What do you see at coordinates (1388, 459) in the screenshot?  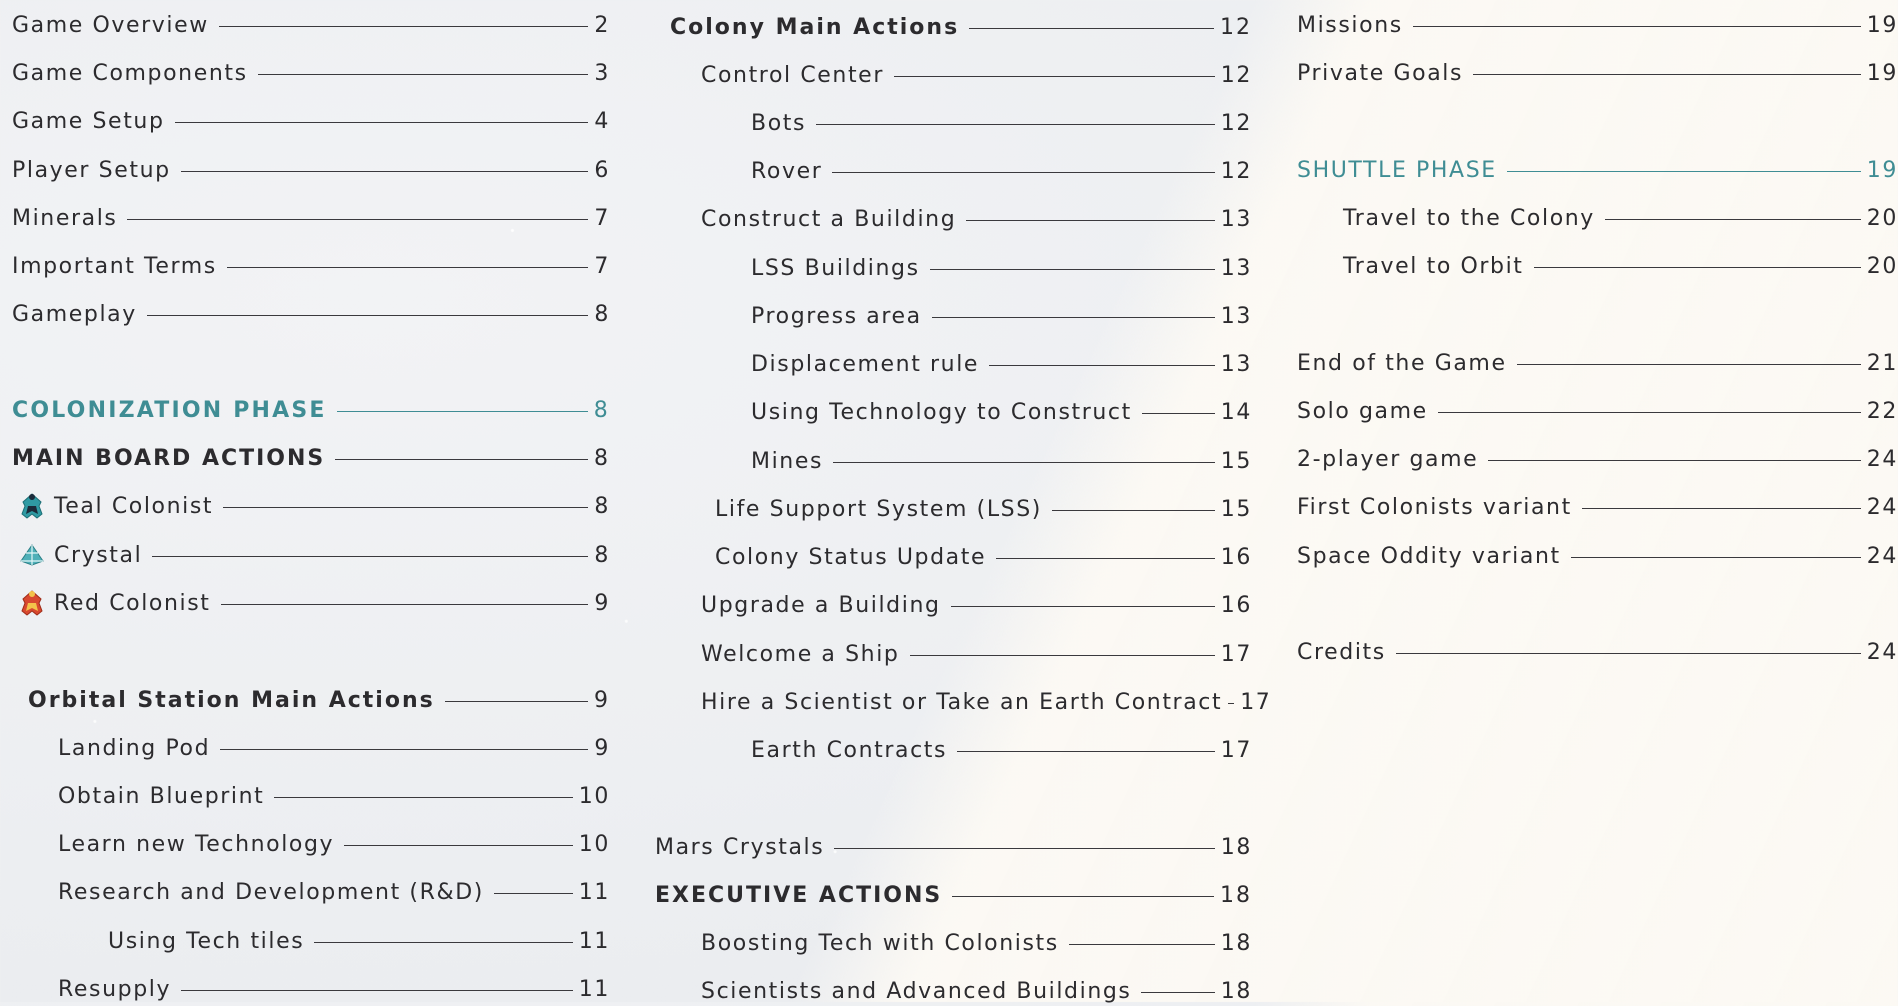 I see `toc-entry-title: 2-player game` at bounding box center [1388, 459].